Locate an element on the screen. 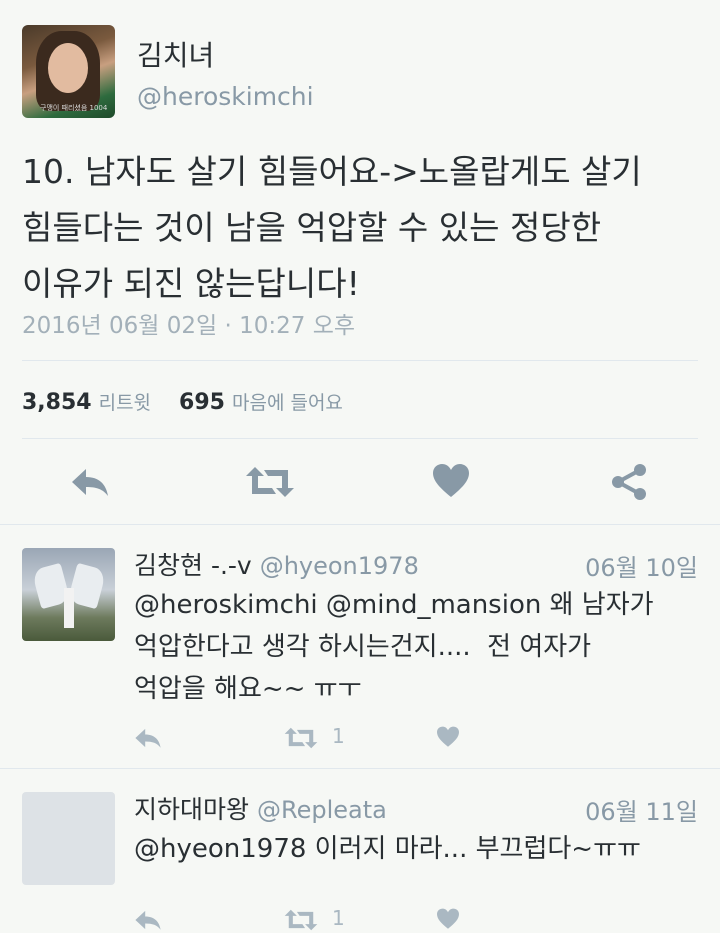 This screenshot has height=933, width=720. reply-author-name: 김창현 -.-v is located at coordinates (193, 565).